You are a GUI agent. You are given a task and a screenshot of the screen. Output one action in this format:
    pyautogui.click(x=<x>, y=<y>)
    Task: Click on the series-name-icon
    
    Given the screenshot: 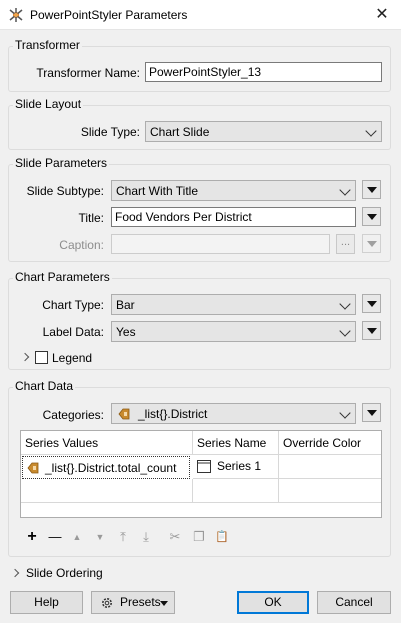 What is the action you would take?
    pyautogui.click(x=204, y=466)
    